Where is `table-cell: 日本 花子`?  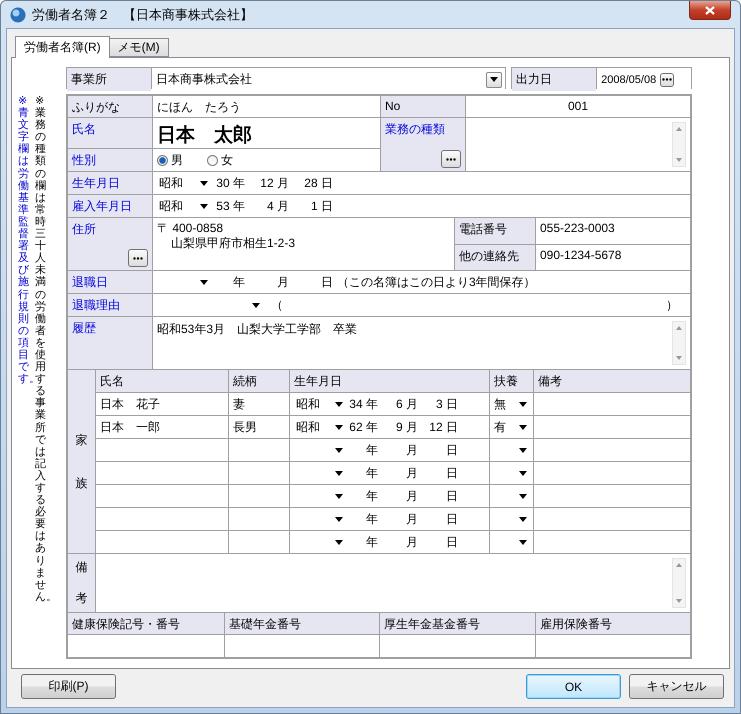
table-cell: 日本 花子 is located at coordinates (162, 404).